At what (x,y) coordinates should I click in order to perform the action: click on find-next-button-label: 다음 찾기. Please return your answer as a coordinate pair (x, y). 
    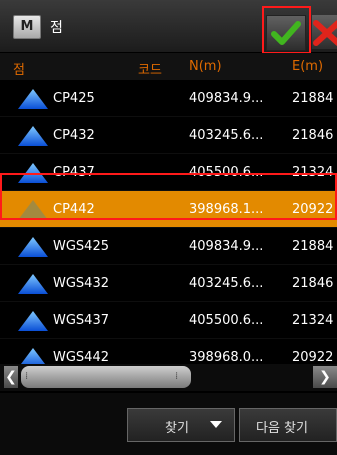
    Looking at the image, I should click on (282, 428).